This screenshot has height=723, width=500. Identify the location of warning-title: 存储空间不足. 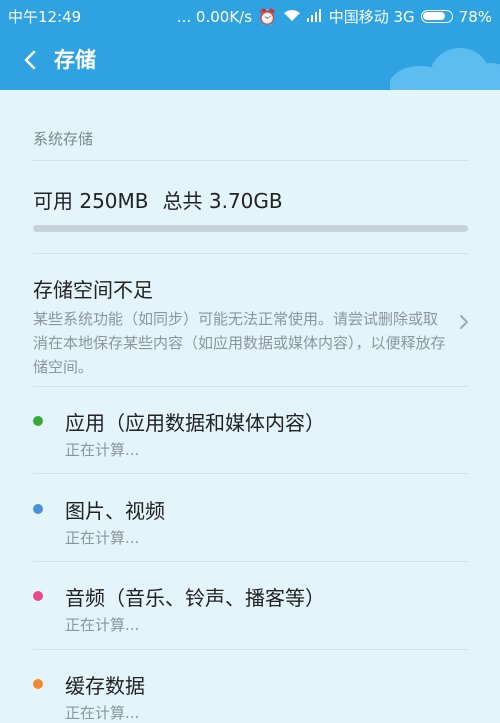
(93, 290).